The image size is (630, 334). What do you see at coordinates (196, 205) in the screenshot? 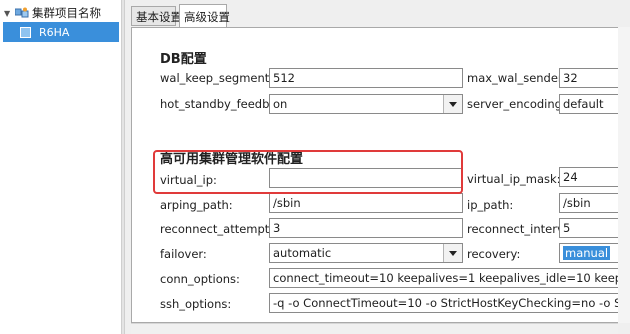
I see `arping-path-label: arping_path:` at bounding box center [196, 205].